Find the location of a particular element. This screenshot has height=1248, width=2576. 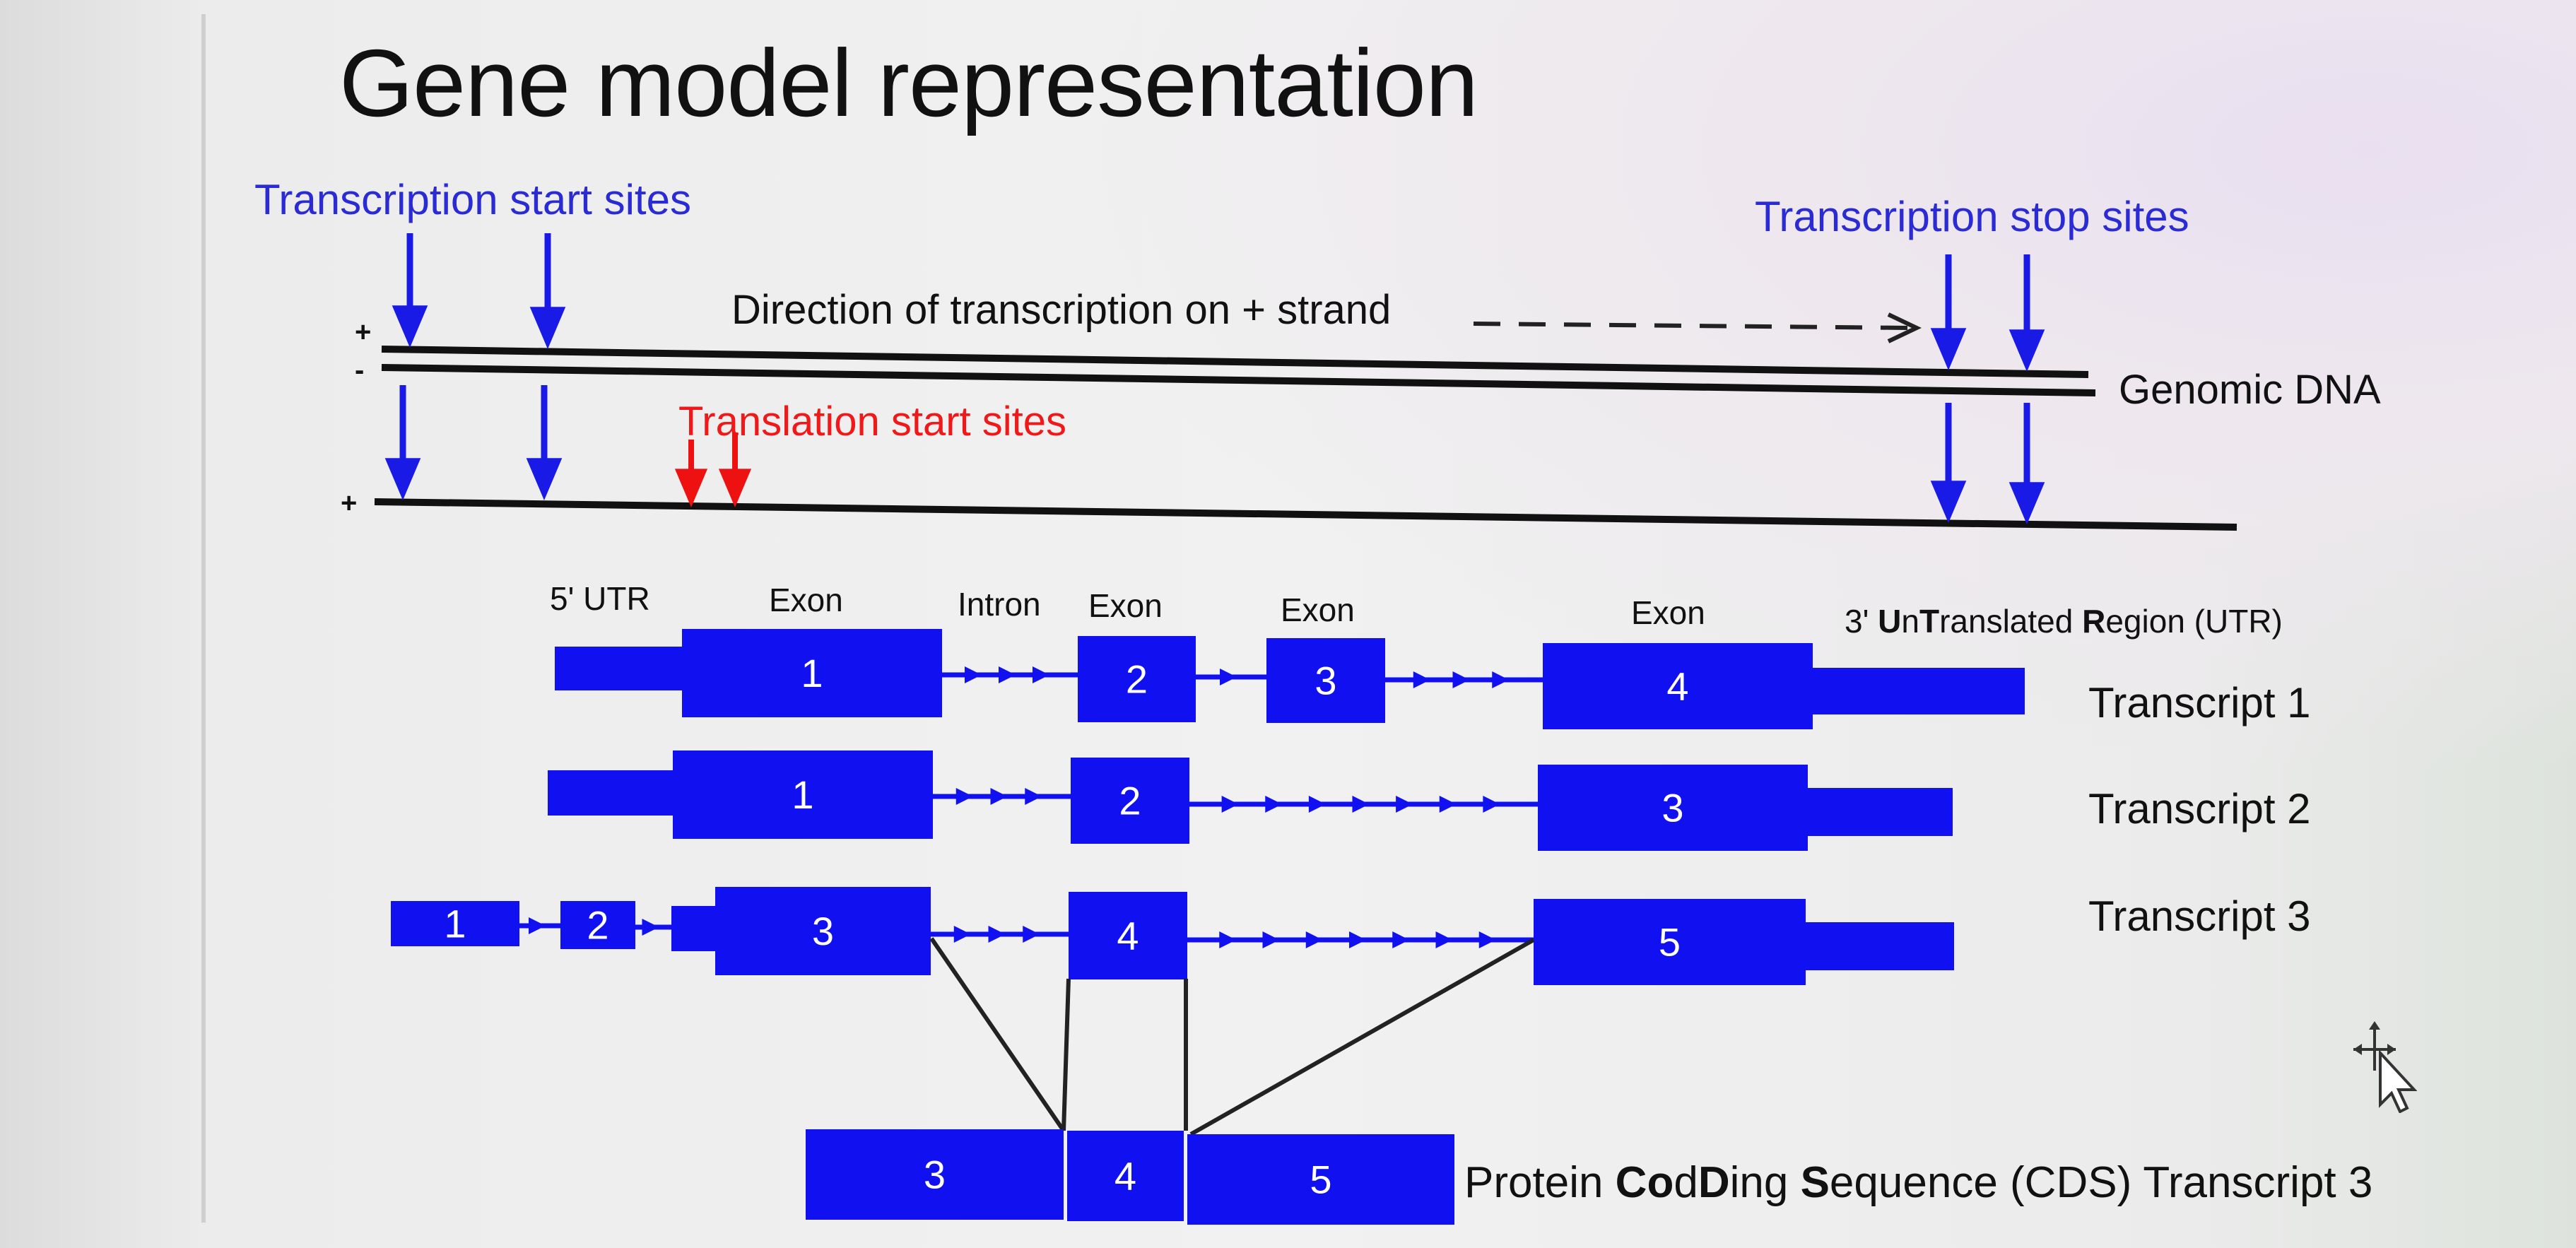

direction-arrow is located at coordinates (1697, 327).